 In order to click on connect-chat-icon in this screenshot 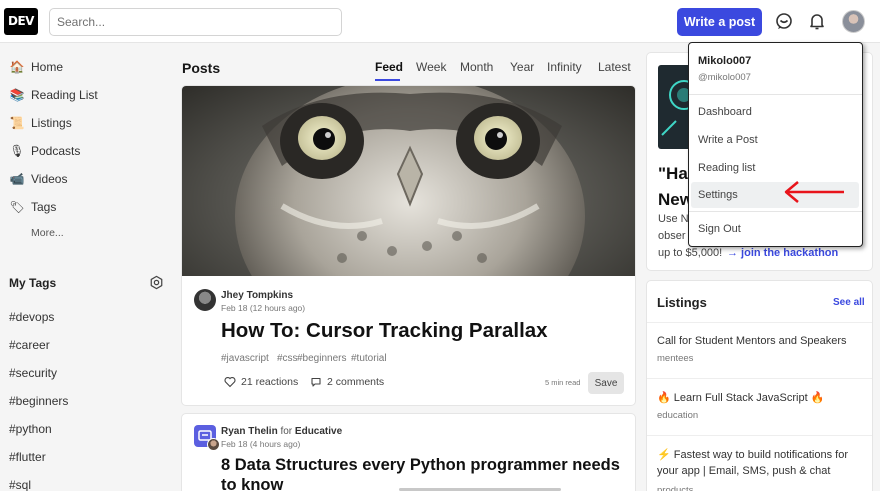, I will do `click(784, 21)`.